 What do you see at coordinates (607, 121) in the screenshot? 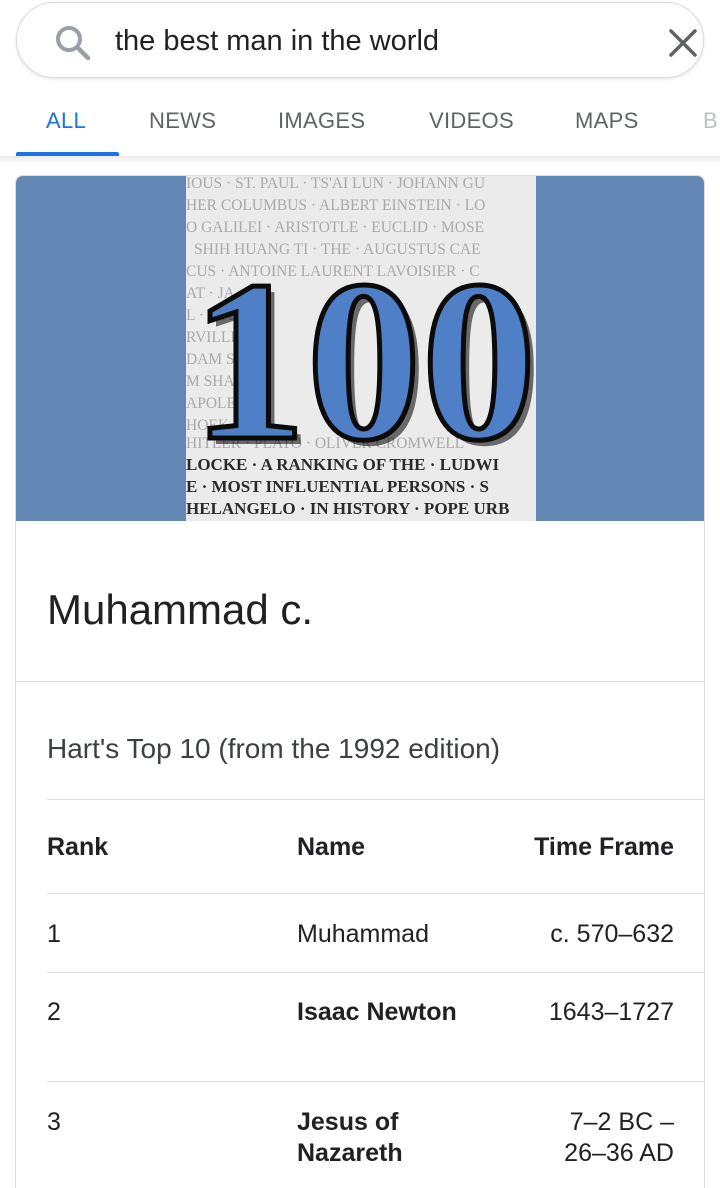
I see `tab-maps: MAPS` at bounding box center [607, 121].